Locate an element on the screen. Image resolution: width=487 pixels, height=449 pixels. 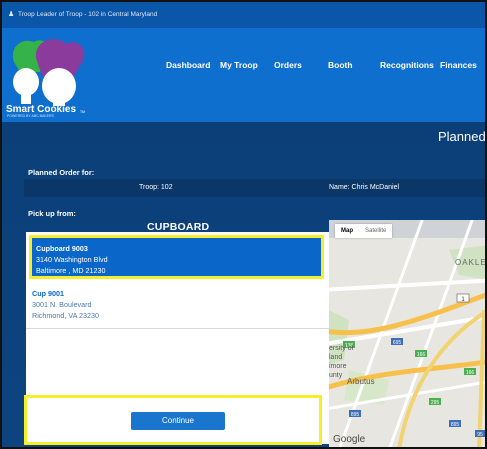
map-tab: Map is located at coordinates (347, 231).